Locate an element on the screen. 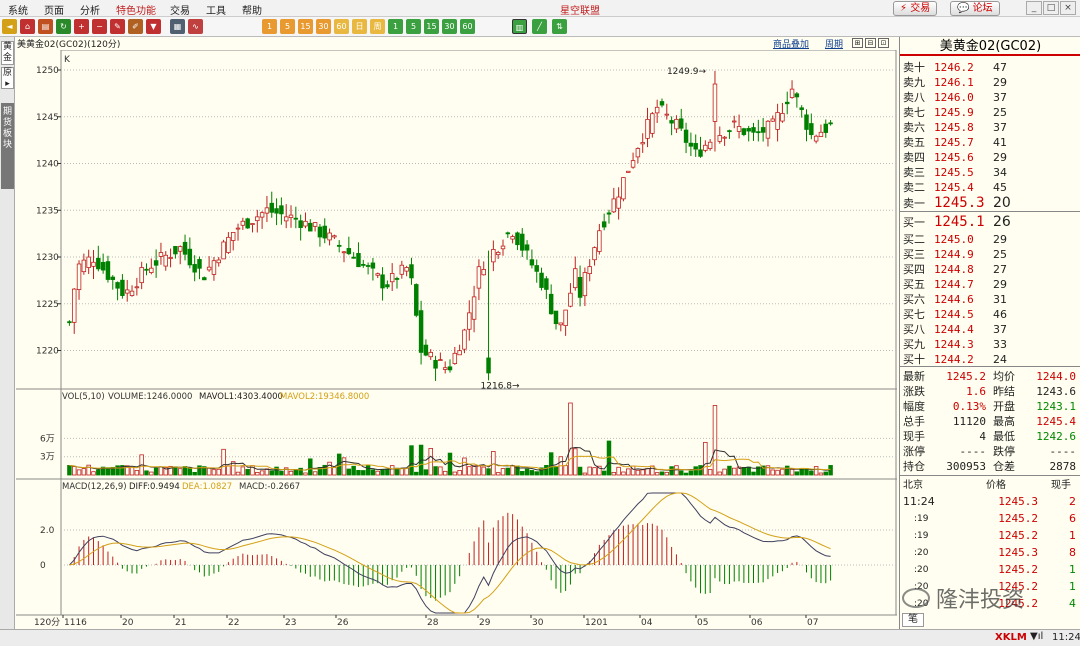 This screenshot has height=646, width=1080. bid-row: 买七 1244.5 46 is located at coordinates (990, 314).